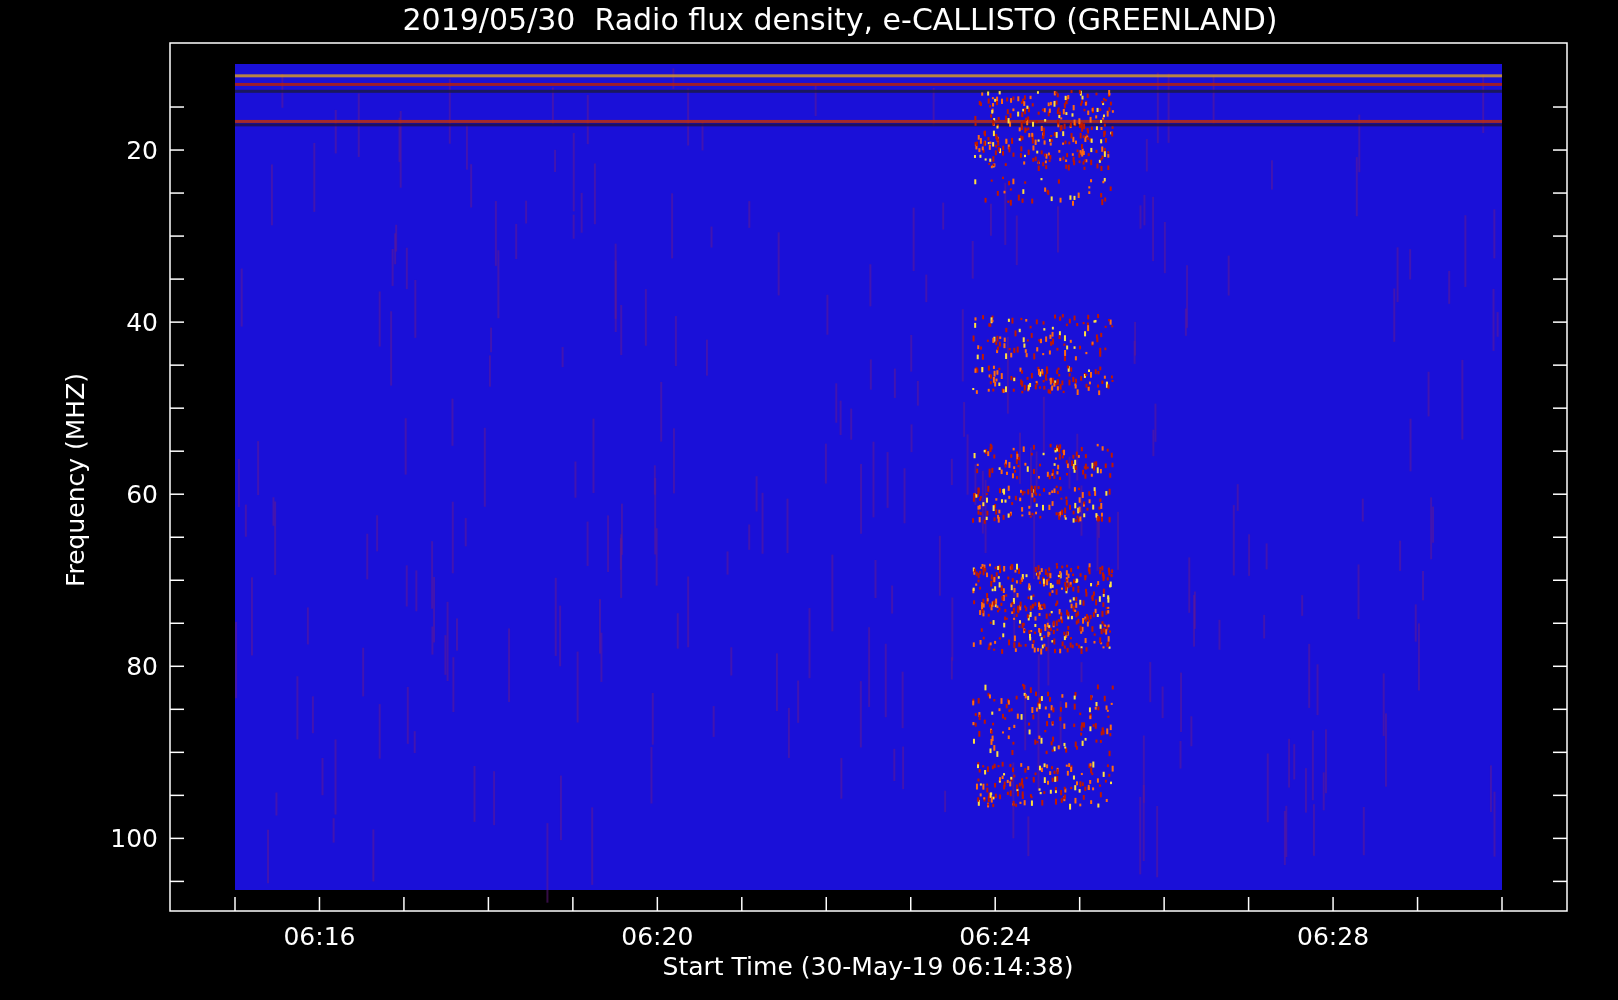 This screenshot has height=1000, width=1618. What do you see at coordinates (142, 151) in the screenshot?
I see `y-tick-label: 20` at bounding box center [142, 151].